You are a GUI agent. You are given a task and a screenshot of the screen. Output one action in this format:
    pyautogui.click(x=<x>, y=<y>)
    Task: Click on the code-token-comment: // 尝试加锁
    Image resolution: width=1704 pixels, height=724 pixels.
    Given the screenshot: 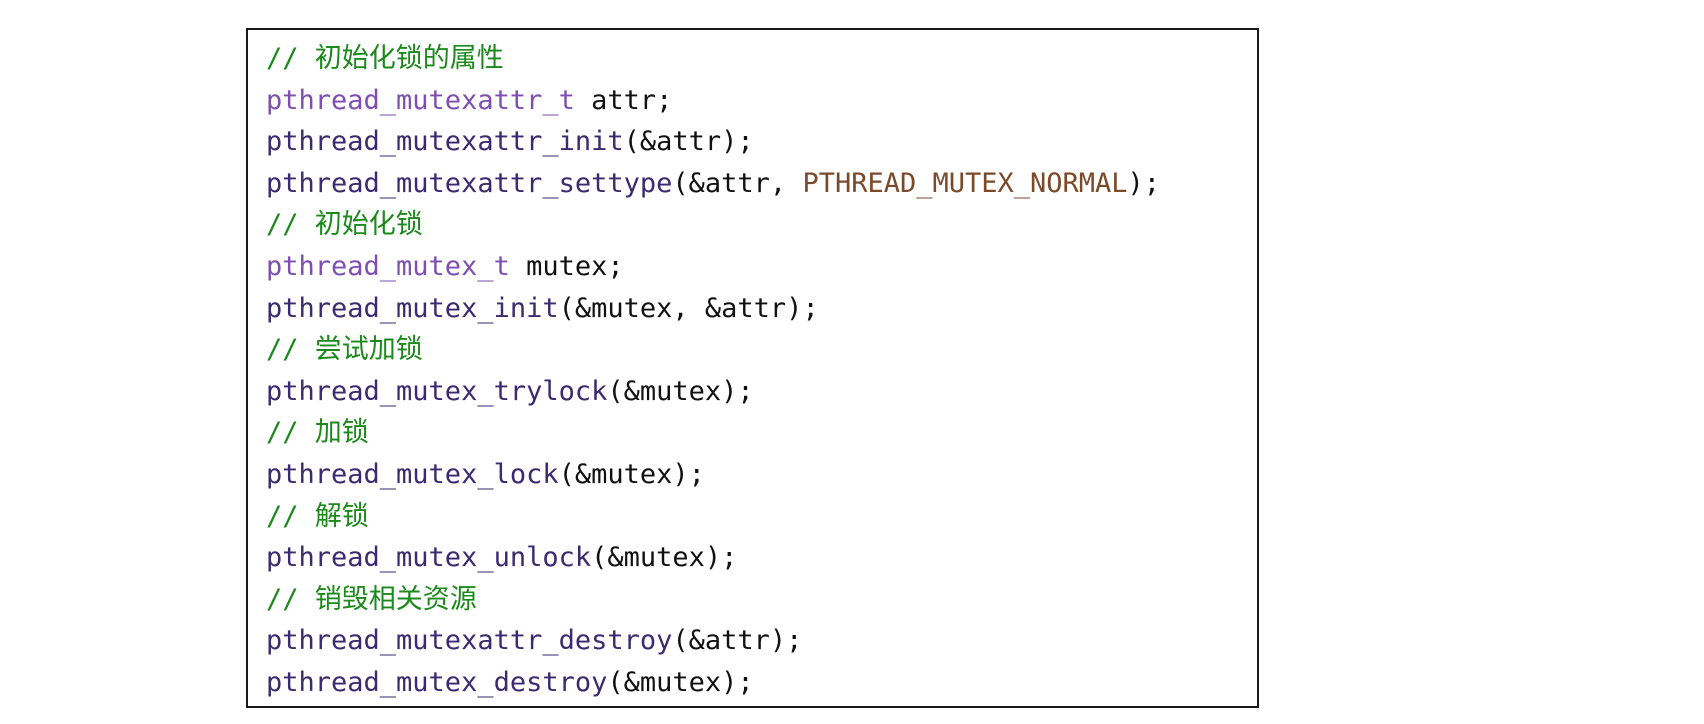 What is the action you would take?
    pyautogui.click(x=344, y=350)
    